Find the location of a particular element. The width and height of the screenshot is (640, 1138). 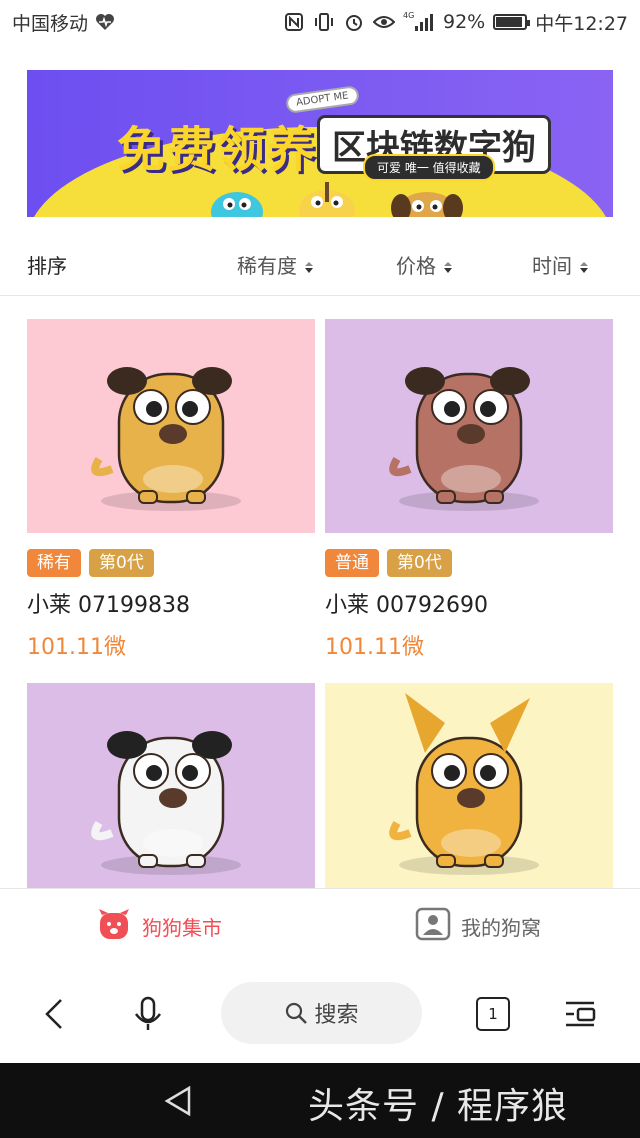

sort-title: 排序 is located at coordinates (47, 266).